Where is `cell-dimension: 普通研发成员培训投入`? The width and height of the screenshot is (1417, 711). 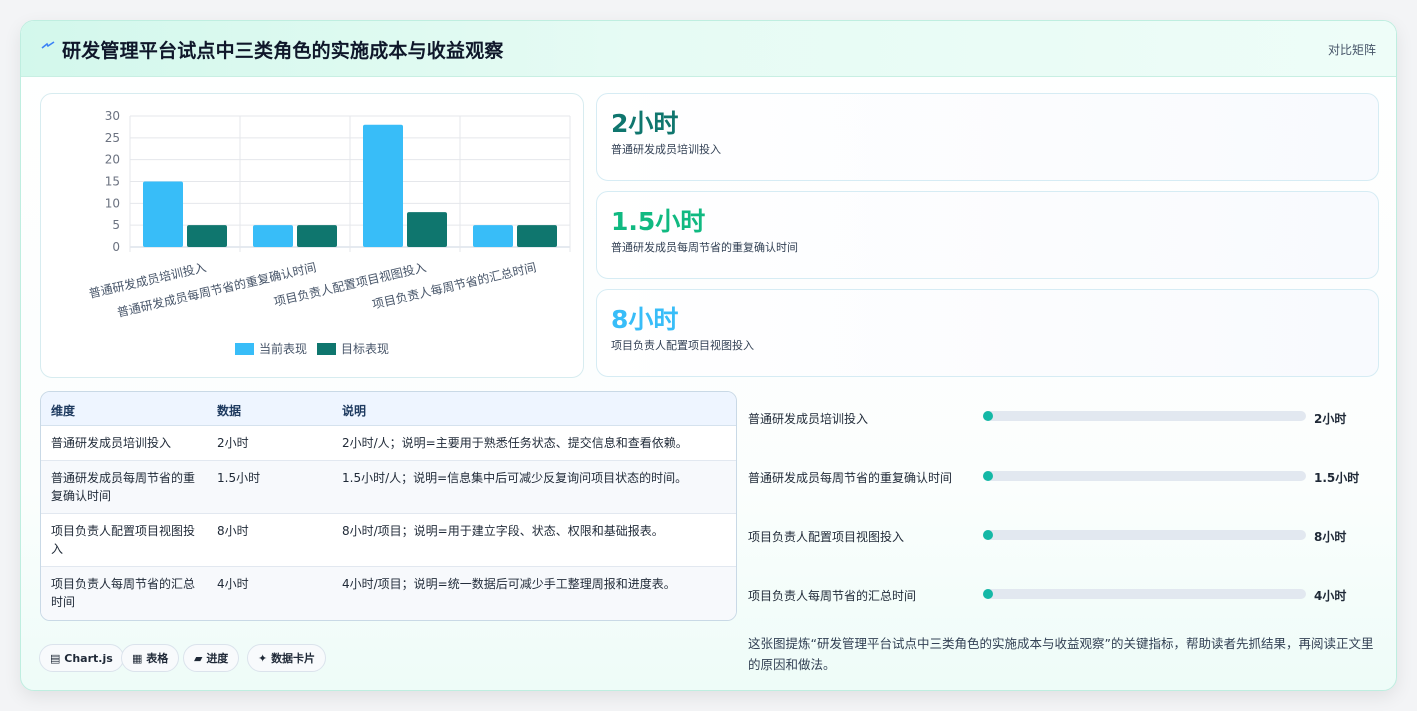
cell-dimension: 普通研发成员培训投入 is located at coordinates (111, 443).